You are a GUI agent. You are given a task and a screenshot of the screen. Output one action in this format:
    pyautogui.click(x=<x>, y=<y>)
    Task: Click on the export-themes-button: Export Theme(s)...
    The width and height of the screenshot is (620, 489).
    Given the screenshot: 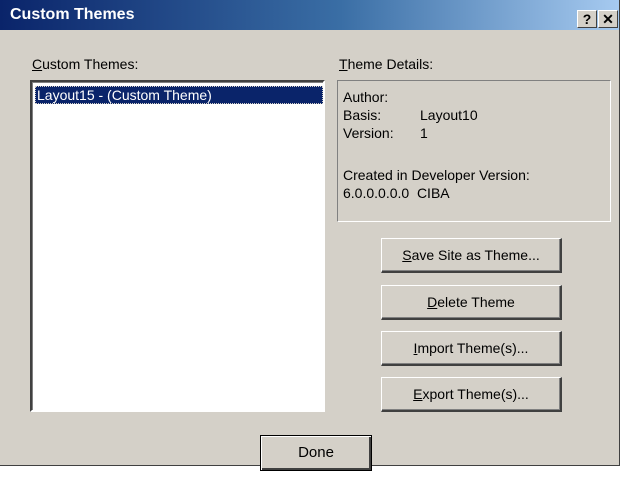 What is the action you would take?
    pyautogui.click(x=471, y=394)
    